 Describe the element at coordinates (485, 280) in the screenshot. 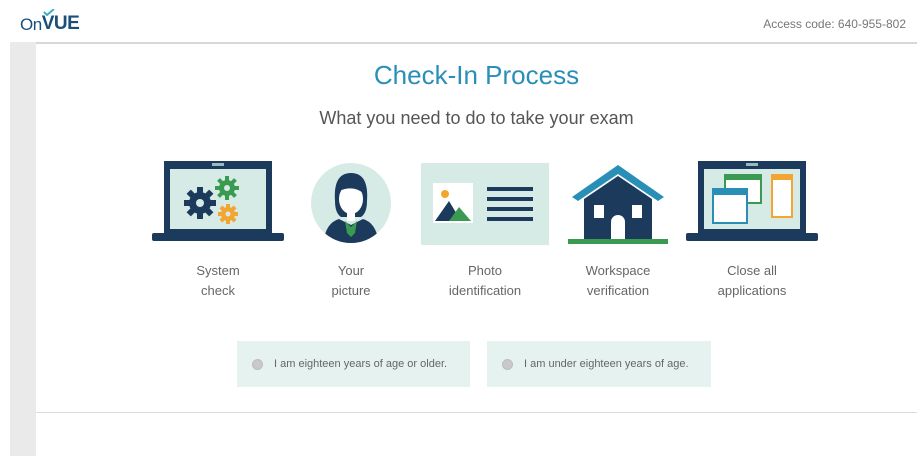

I see `step-label: Photo identification` at that location.